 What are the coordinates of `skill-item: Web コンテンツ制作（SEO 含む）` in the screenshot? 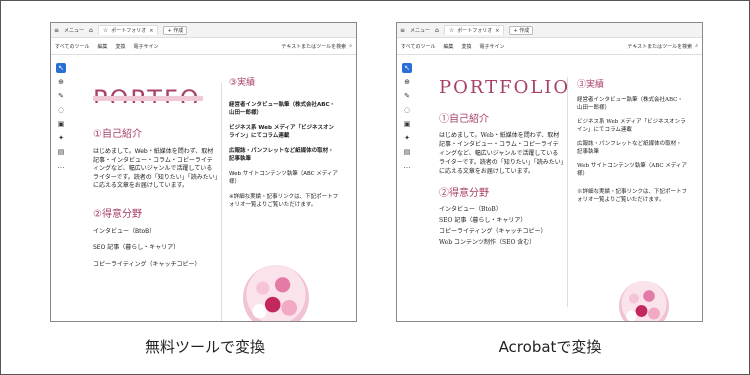 It's located at (487, 242).